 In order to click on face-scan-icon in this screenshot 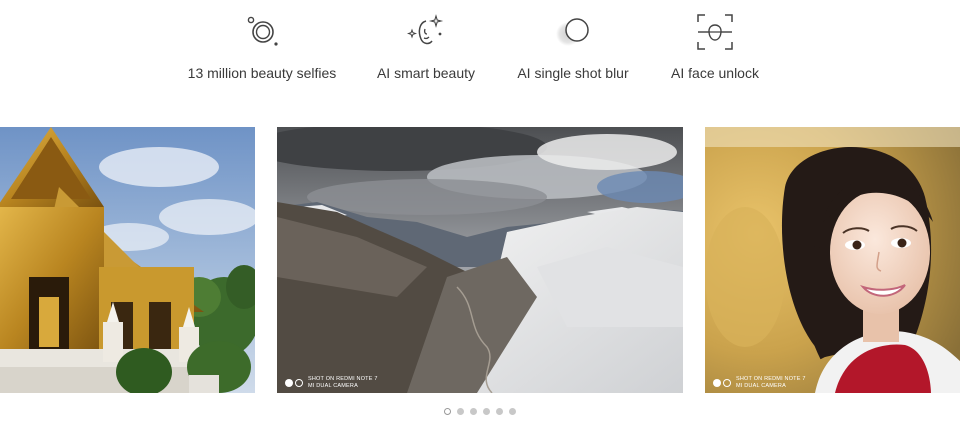, I will do `click(715, 32)`.